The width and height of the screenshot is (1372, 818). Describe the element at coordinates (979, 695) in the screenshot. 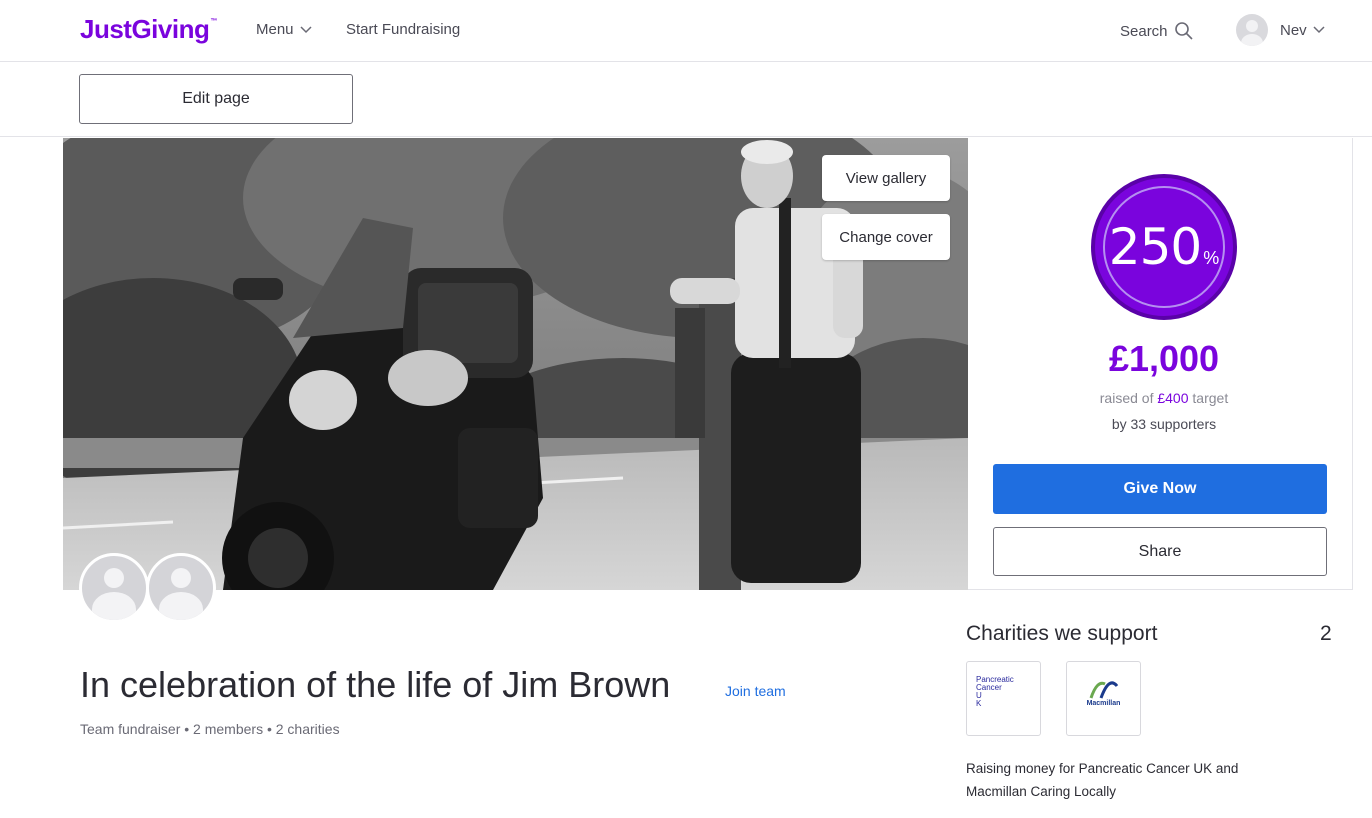

I see `logo-line: U` at that location.